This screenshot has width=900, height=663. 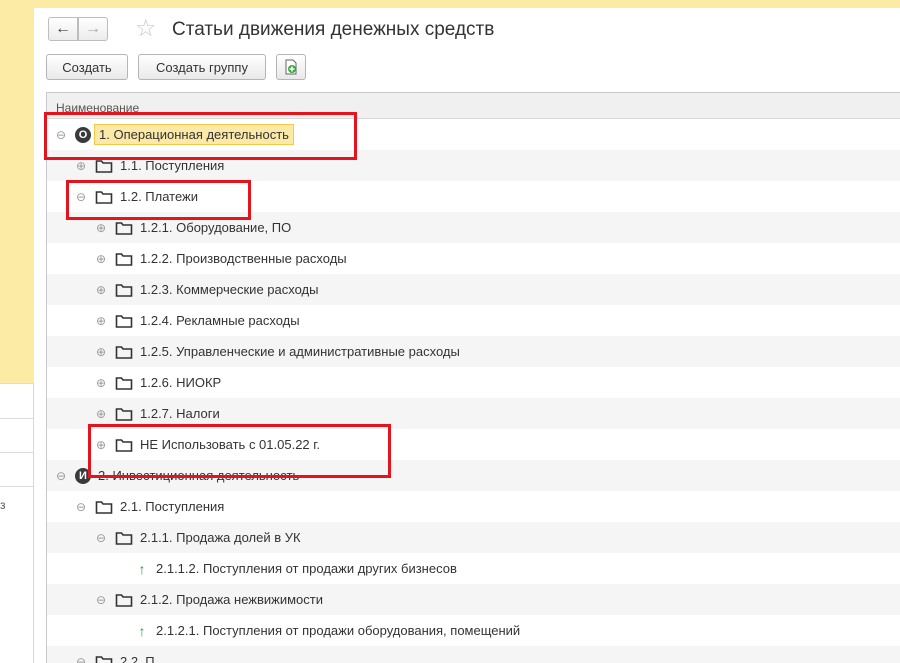 I want to click on create-group-button: Создать группу, so click(x=202, y=67).